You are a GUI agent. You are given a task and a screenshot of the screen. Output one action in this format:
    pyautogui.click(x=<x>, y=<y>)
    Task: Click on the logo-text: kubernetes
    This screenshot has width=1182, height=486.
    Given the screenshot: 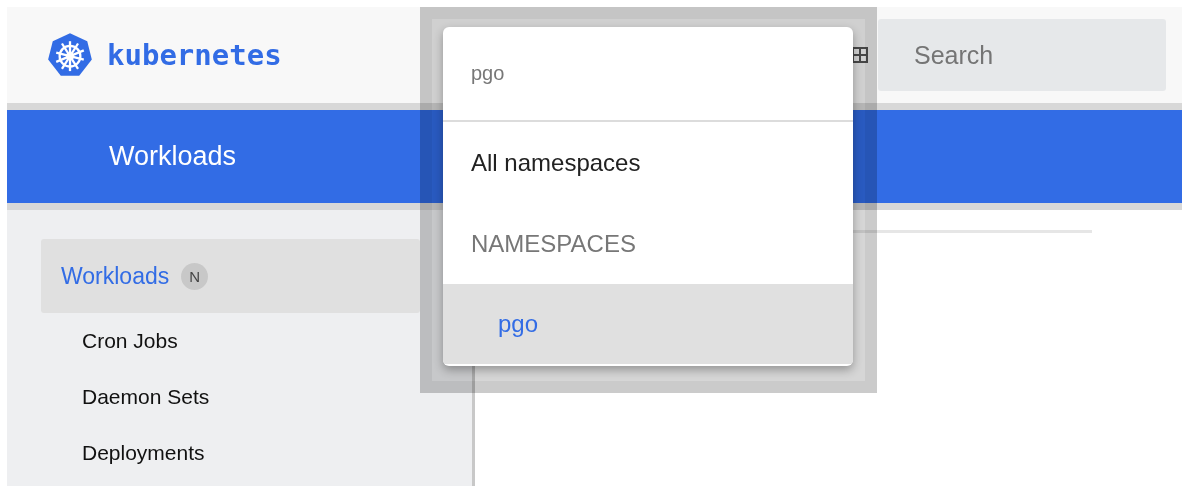 What is the action you would take?
    pyautogui.click(x=194, y=55)
    